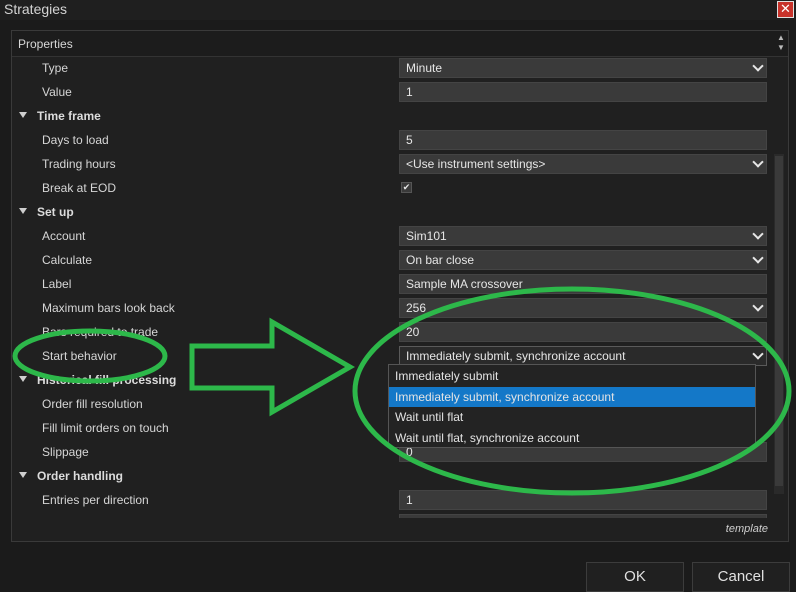 Image resolution: width=796 pixels, height=592 pixels. I want to click on title-bar: Strategies ✕, so click(398, 10).